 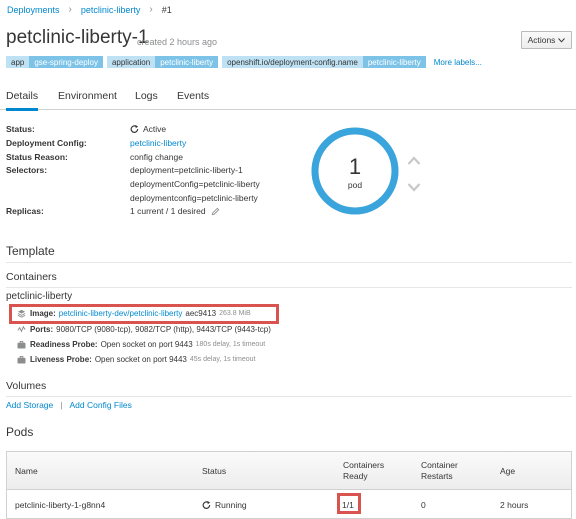 What do you see at coordinates (194, 198) in the screenshot?
I see `selector-item: deploymentconfig=petclinic-liberty` at bounding box center [194, 198].